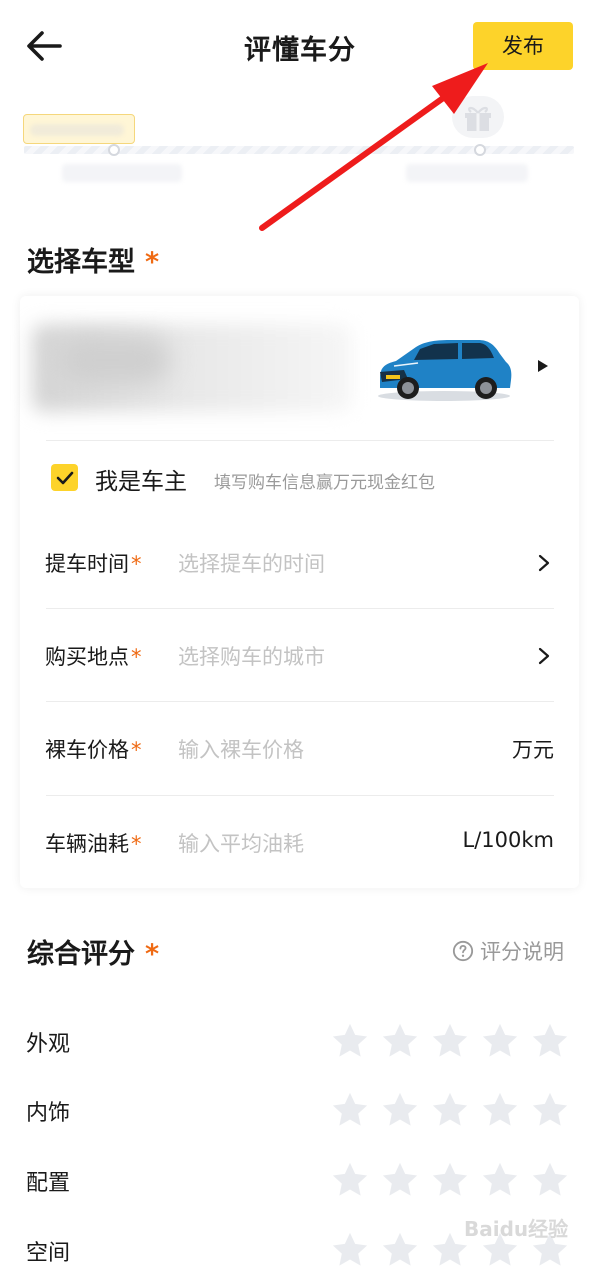 The image size is (600, 1273). Describe the element at coordinates (48, 1253) in the screenshot. I see `rating-label: 空间` at that location.